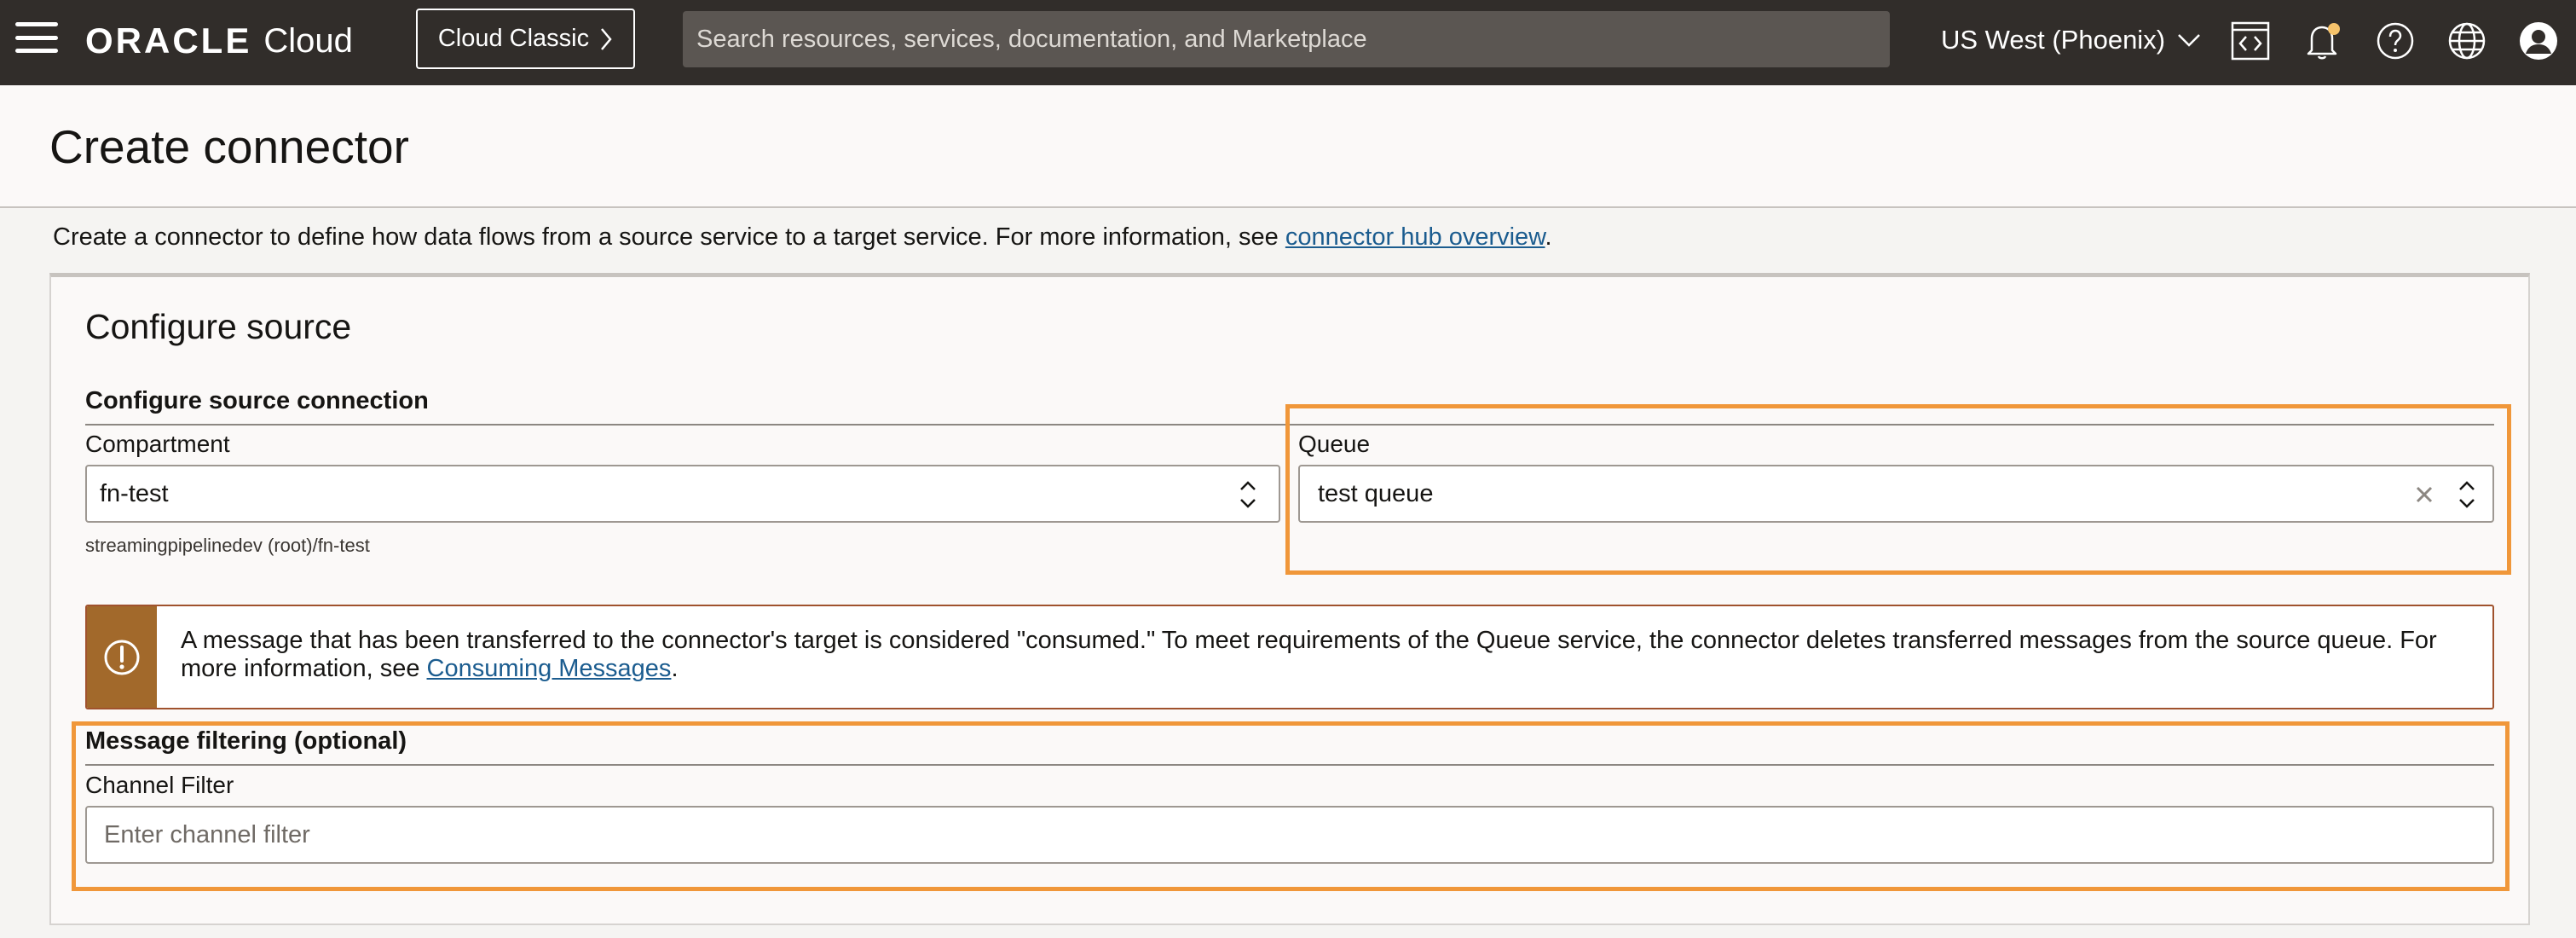  I want to click on cloud-classic-label: Cloud Classic, so click(513, 39).